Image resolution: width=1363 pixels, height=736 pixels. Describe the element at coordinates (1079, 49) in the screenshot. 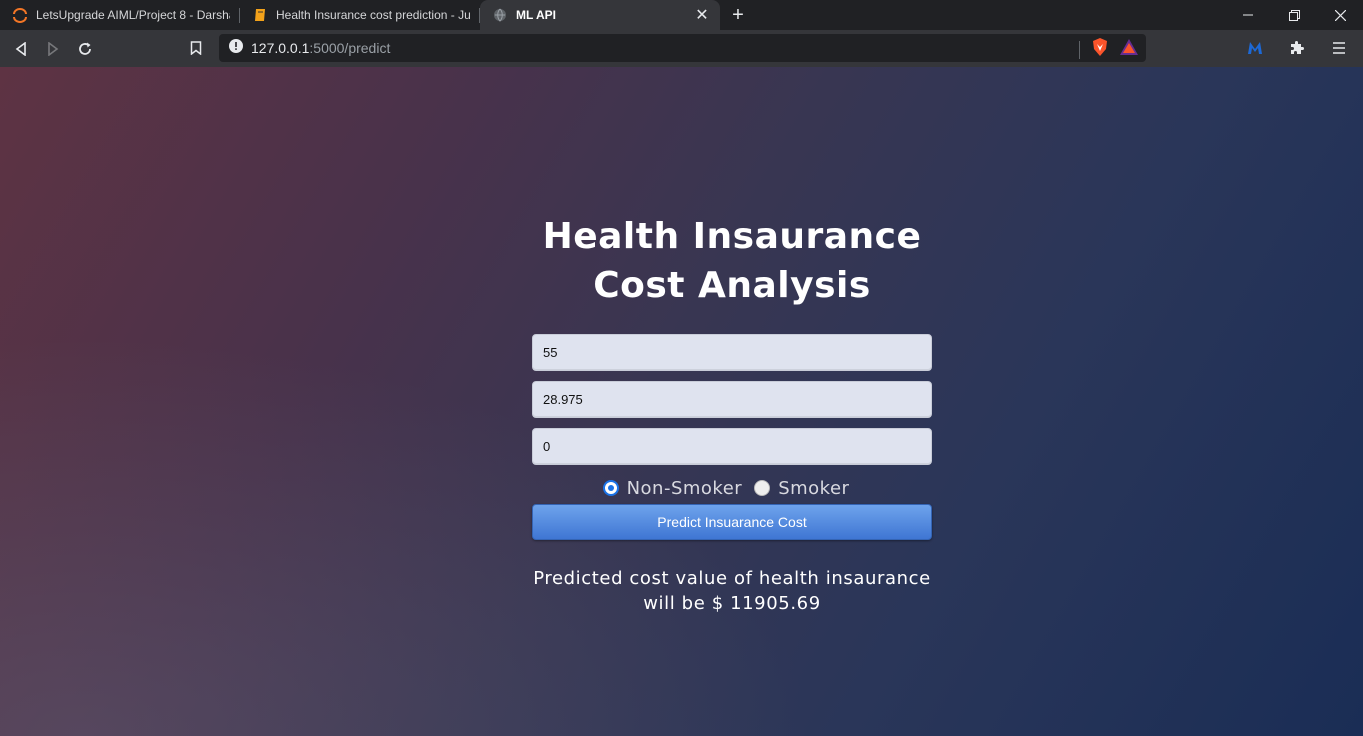

I see `divider` at that location.